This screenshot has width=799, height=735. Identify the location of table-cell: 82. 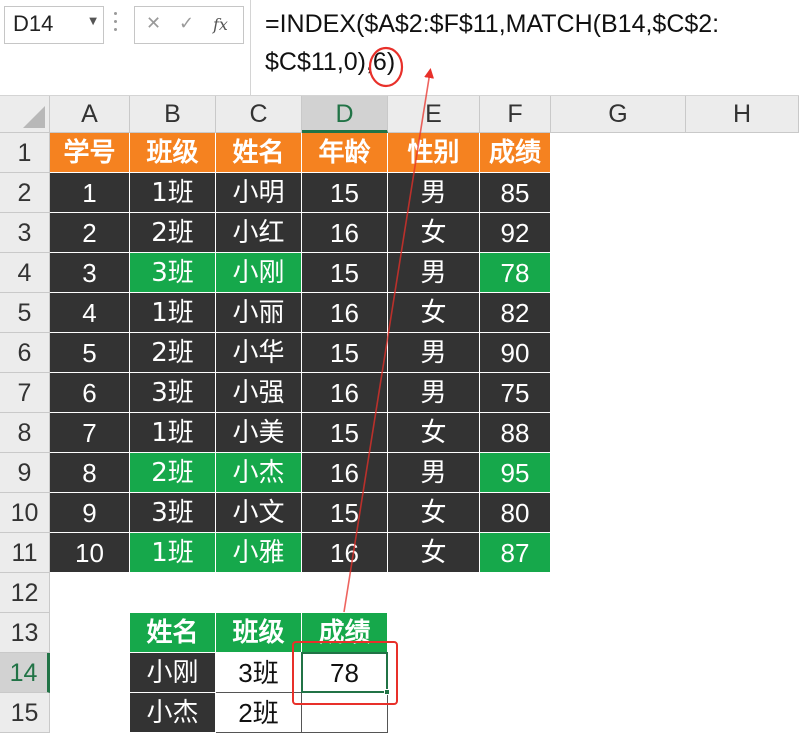
(515, 313).